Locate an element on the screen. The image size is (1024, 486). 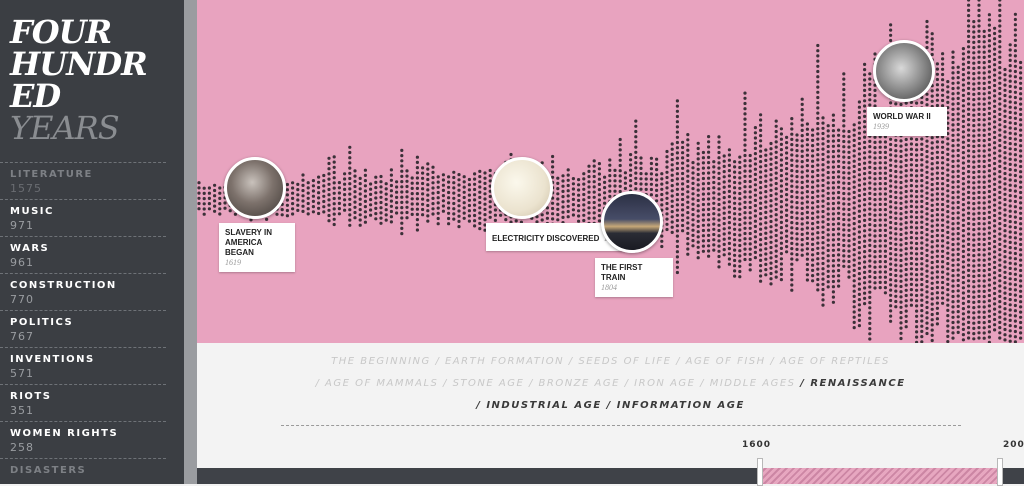
range-start-handle is located at coordinates (760, 472).